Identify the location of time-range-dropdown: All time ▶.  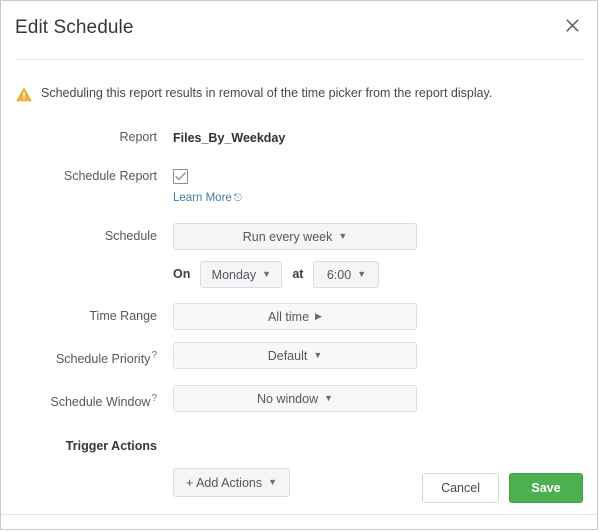
(295, 316).